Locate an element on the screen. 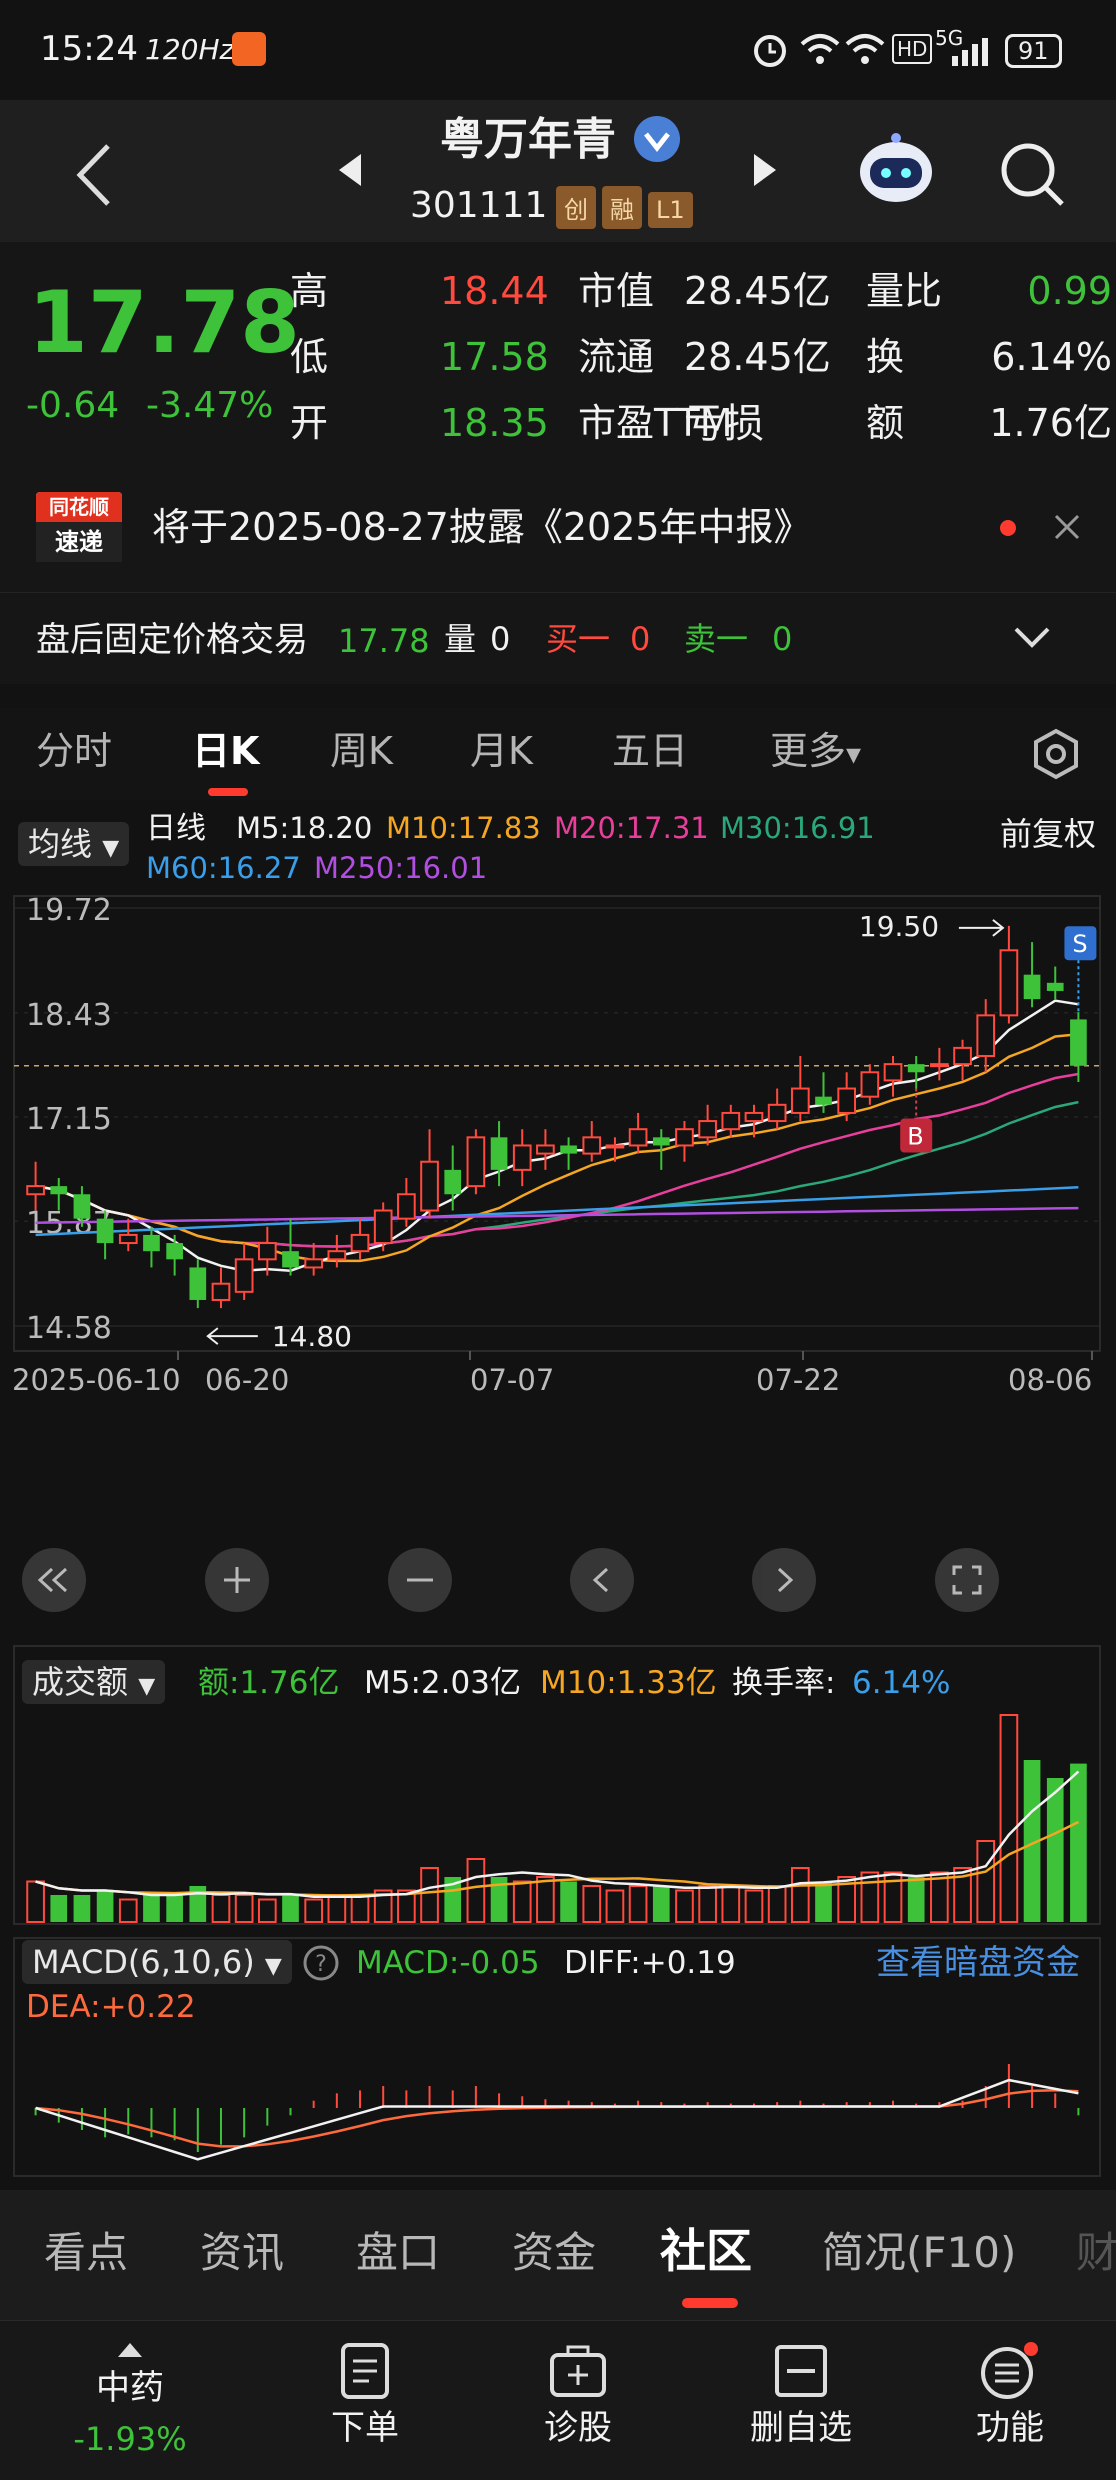  announcement-bar: 同花顺 速递 将于2025-08-27披露《2025年中报》 is located at coordinates (558, 527).